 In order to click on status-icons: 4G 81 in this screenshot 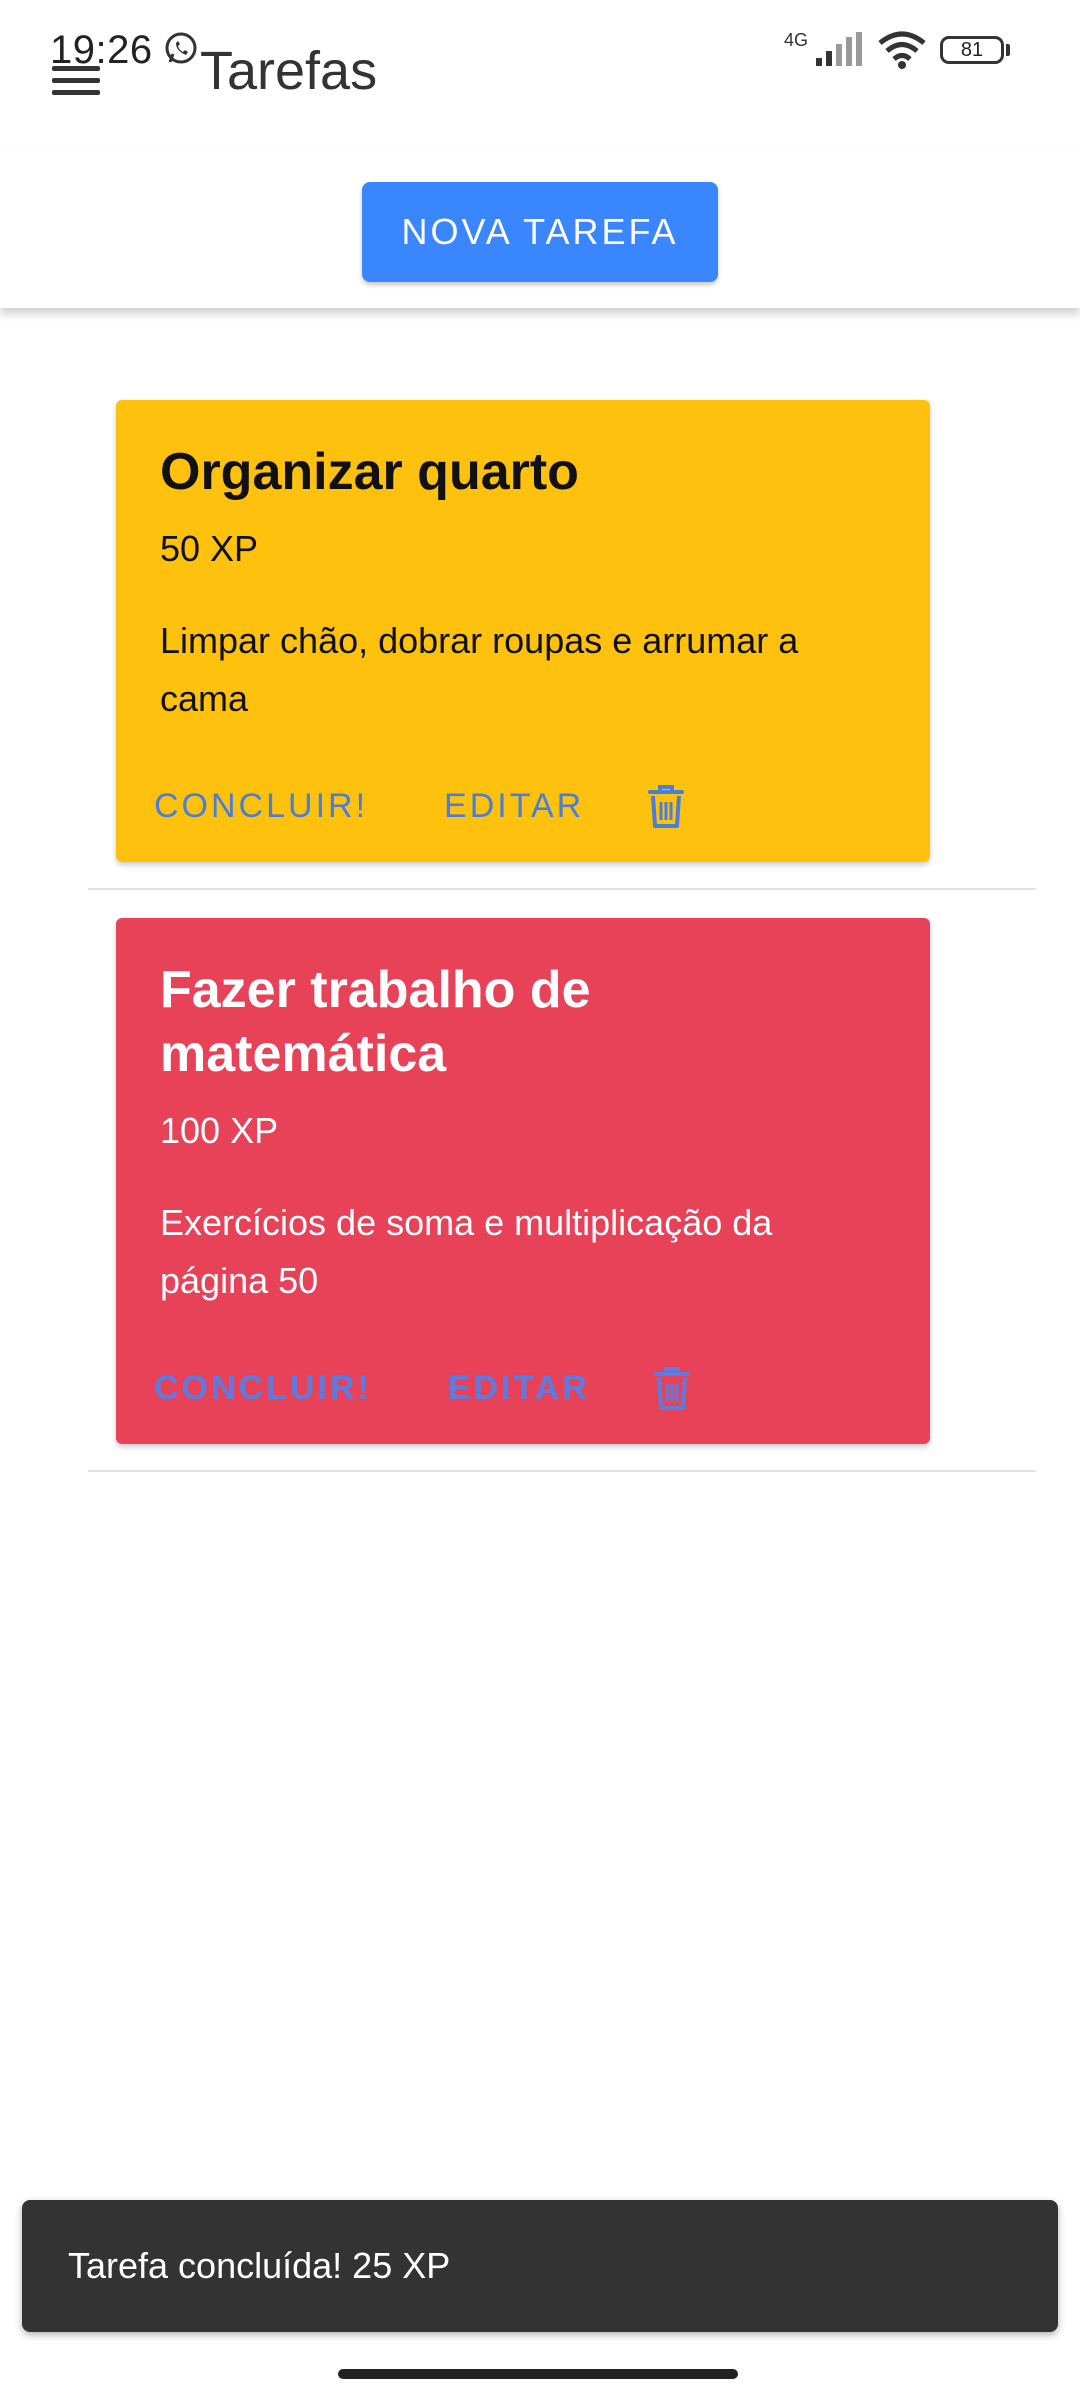, I will do `click(897, 50)`.